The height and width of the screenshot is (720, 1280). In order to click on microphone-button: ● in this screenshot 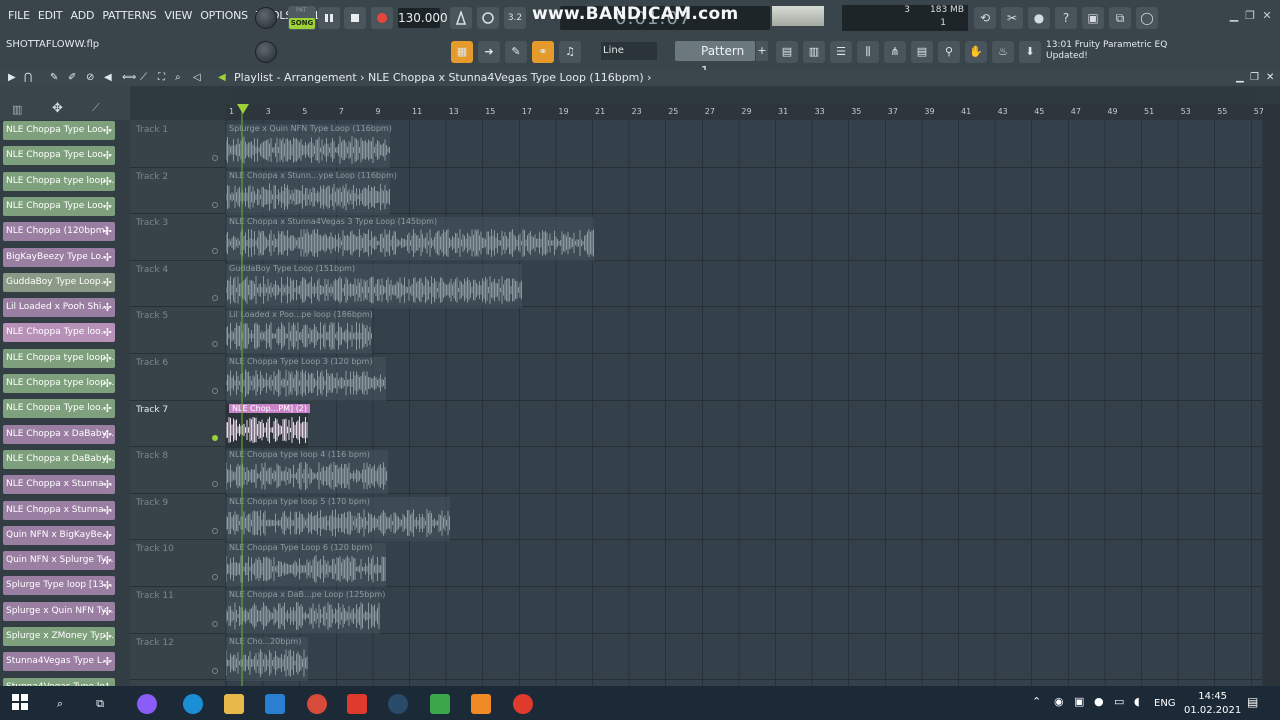, I will do `click(1039, 18)`.